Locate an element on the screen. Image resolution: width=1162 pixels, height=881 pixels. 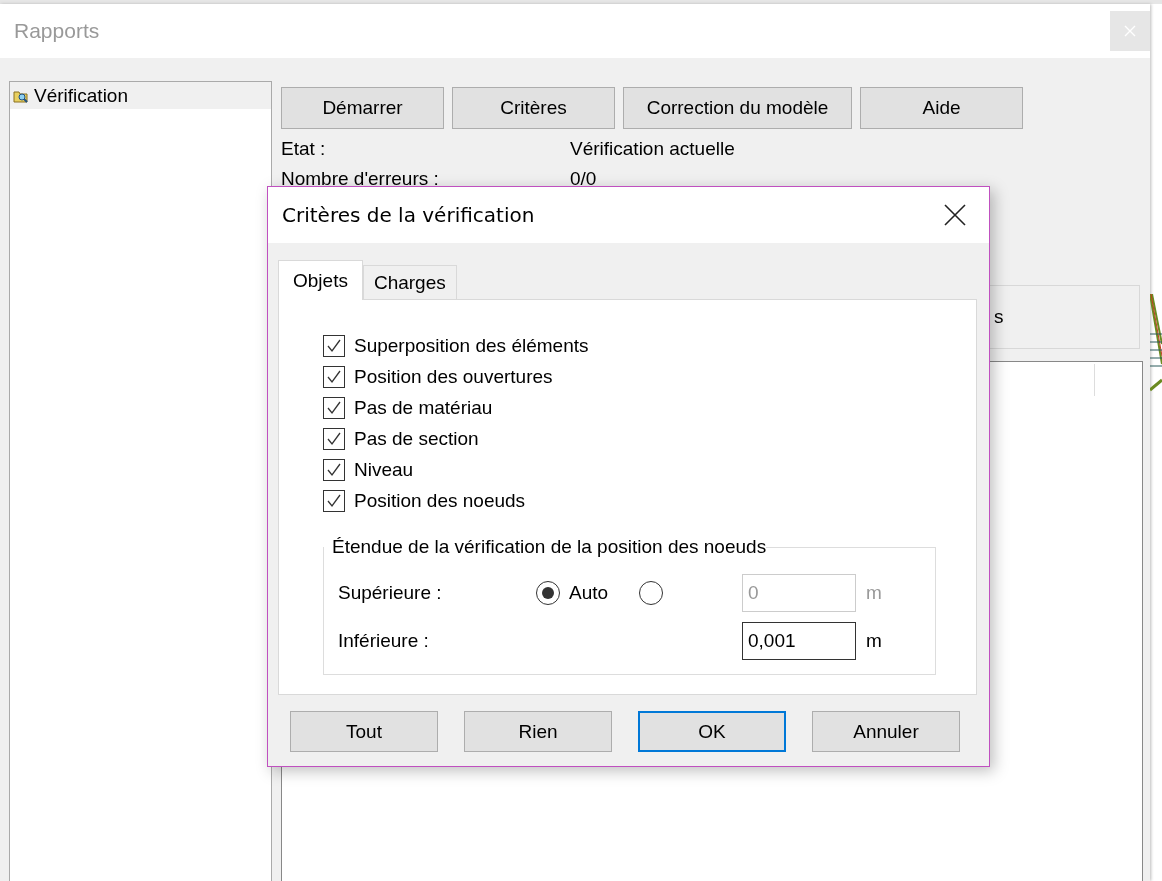
dialog-button: Rien is located at coordinates (538, 731).